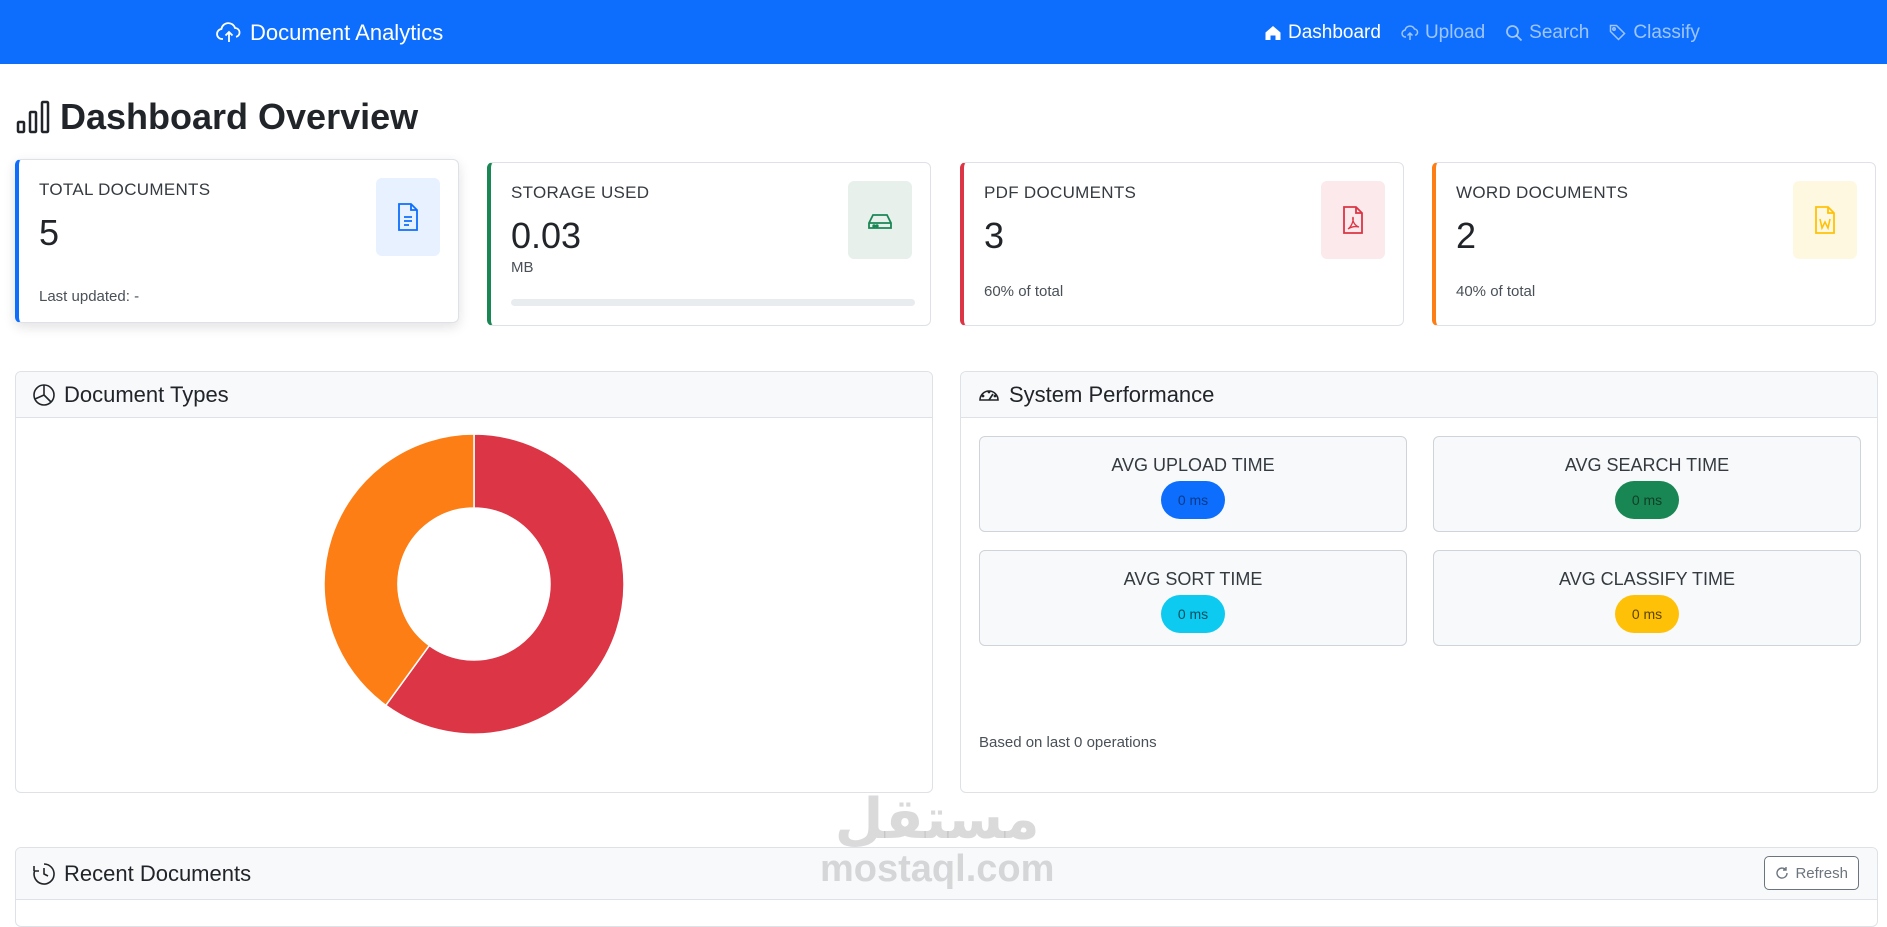  What do you see at coordinates (1466, 235) in the screenshot?
I see `stat-value: 2` at bounding box center [1466, 235].